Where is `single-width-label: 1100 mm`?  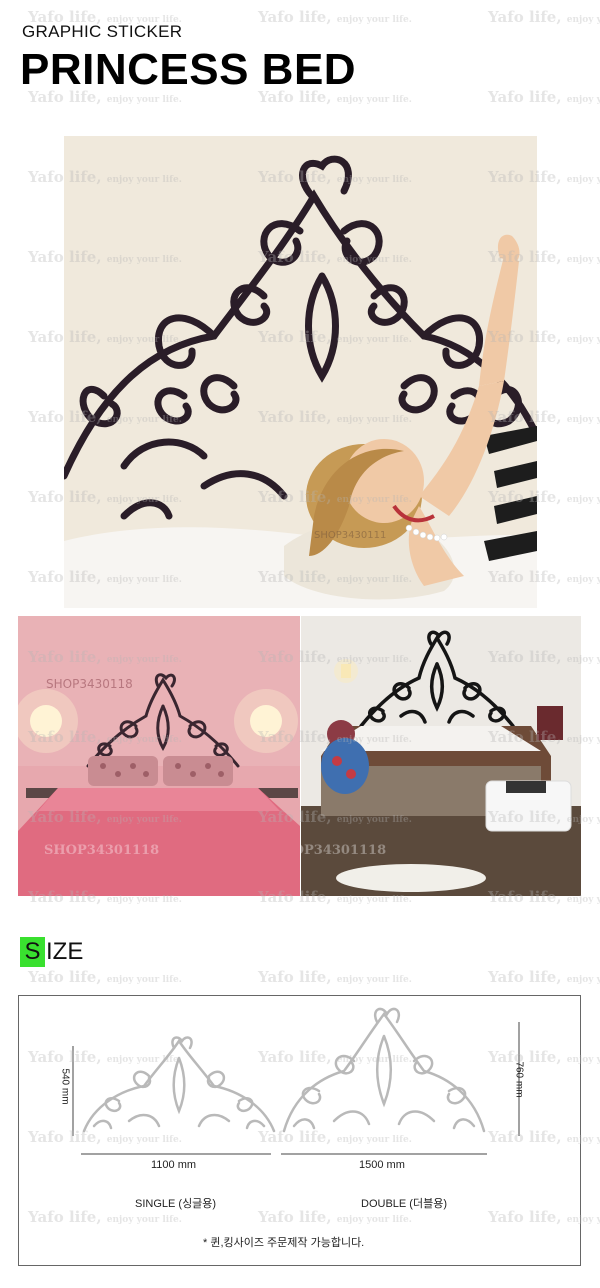 single-width-label: 1100 mm is located at coordinates (174, 1165).